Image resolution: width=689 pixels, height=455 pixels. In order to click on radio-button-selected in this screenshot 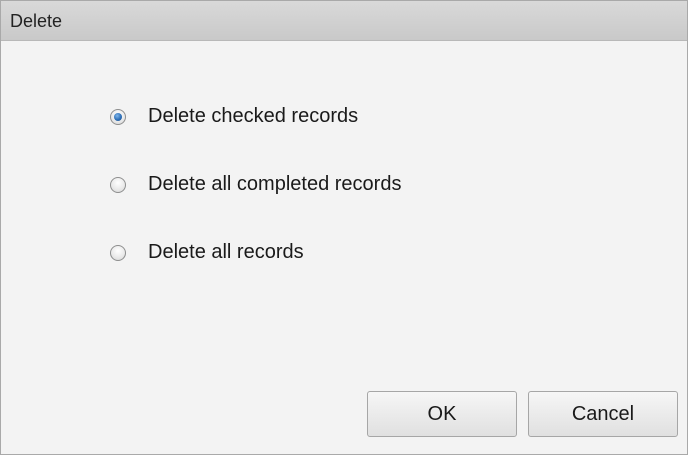, I will do `click(118, 117)`.